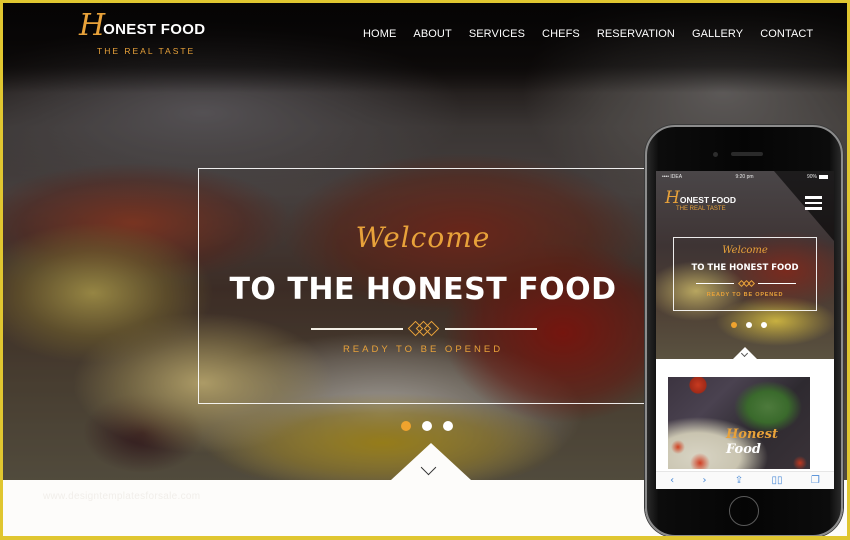 This screenshot has height=540, width=850. What do you see at coordinates (746, 283) in the screenshot?
I see `phone-ornament-divider` at bounding box center [746, 283].